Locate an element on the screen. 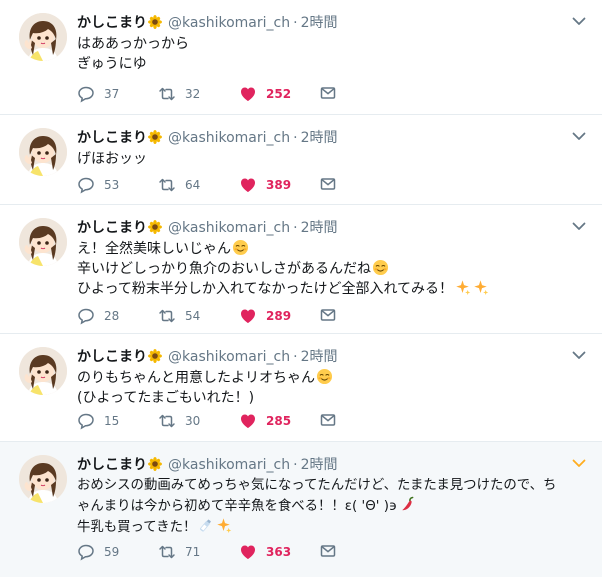 This screenshot has width=602, height=577. like-button: 363 is located at coordinates (265, 552).